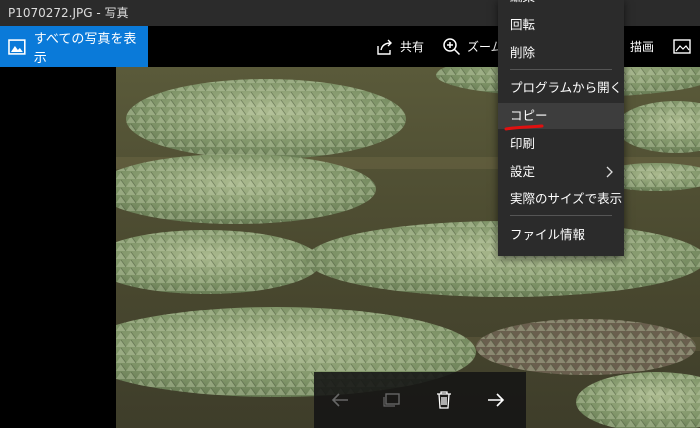  What do you see at coordinates (609, 172) in the screenshot?
I see `chevron-right-icon` at bounding box center [609, 172].